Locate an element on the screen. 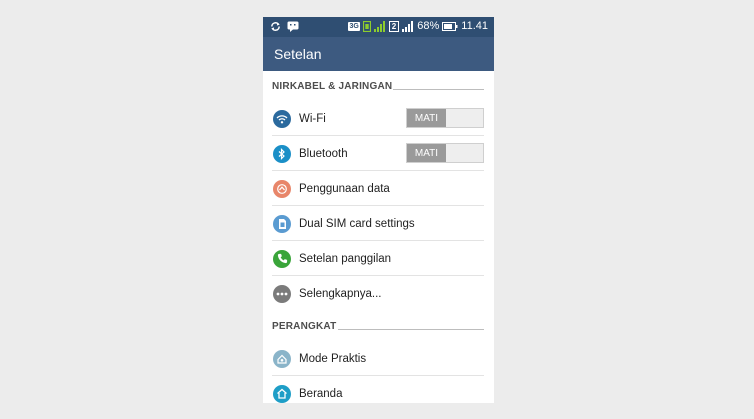 The width and height of the screenshot is (754, 419). more-dots-icon is located at coordinates (282, 293).